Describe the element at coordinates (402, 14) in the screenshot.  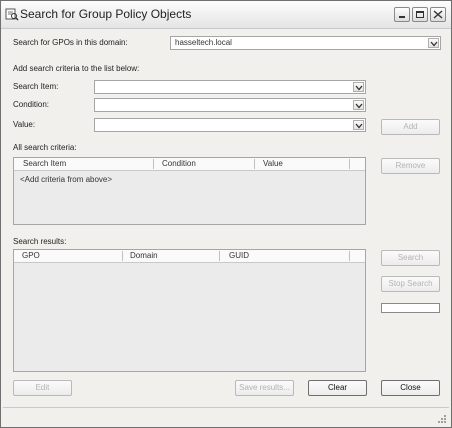
I see `minimize-button` at that location.